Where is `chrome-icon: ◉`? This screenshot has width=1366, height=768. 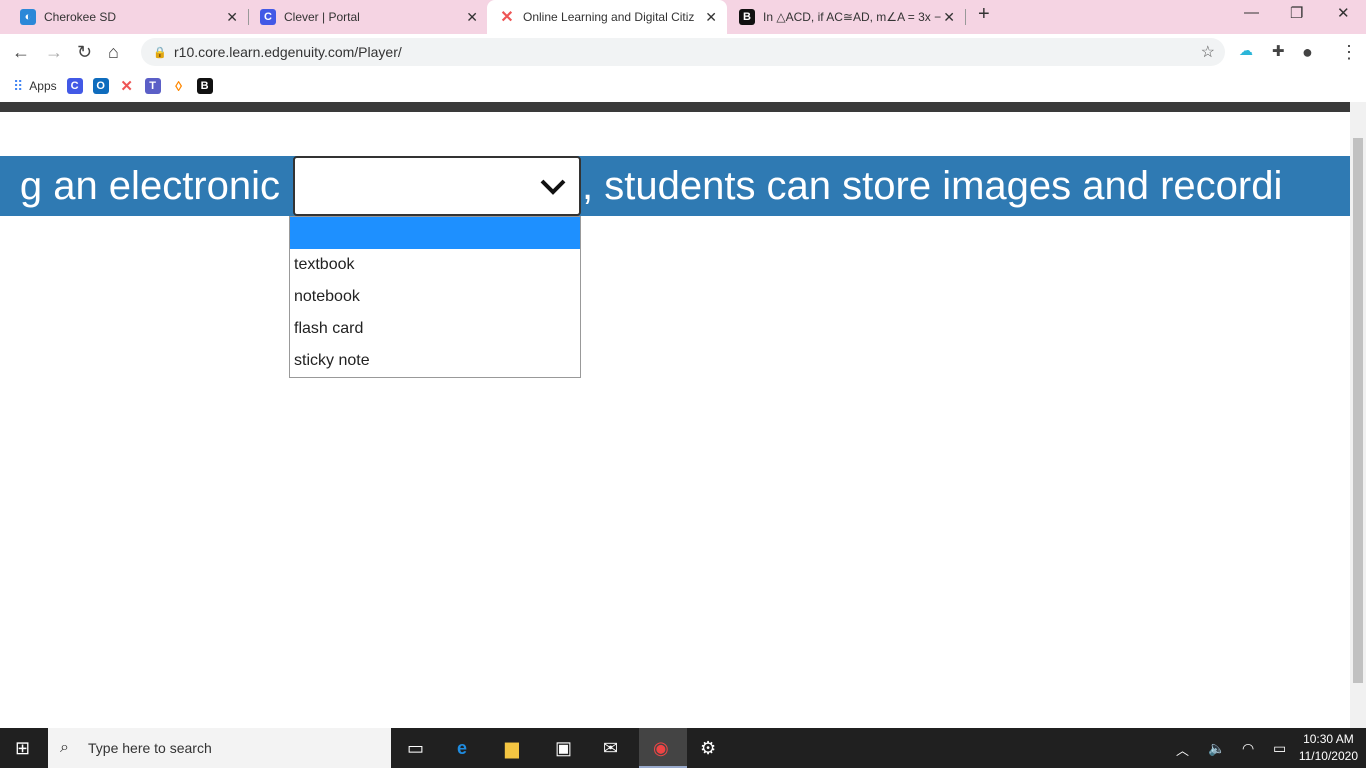
chrome-icon: ◉ is located at coordinates (661, 748).